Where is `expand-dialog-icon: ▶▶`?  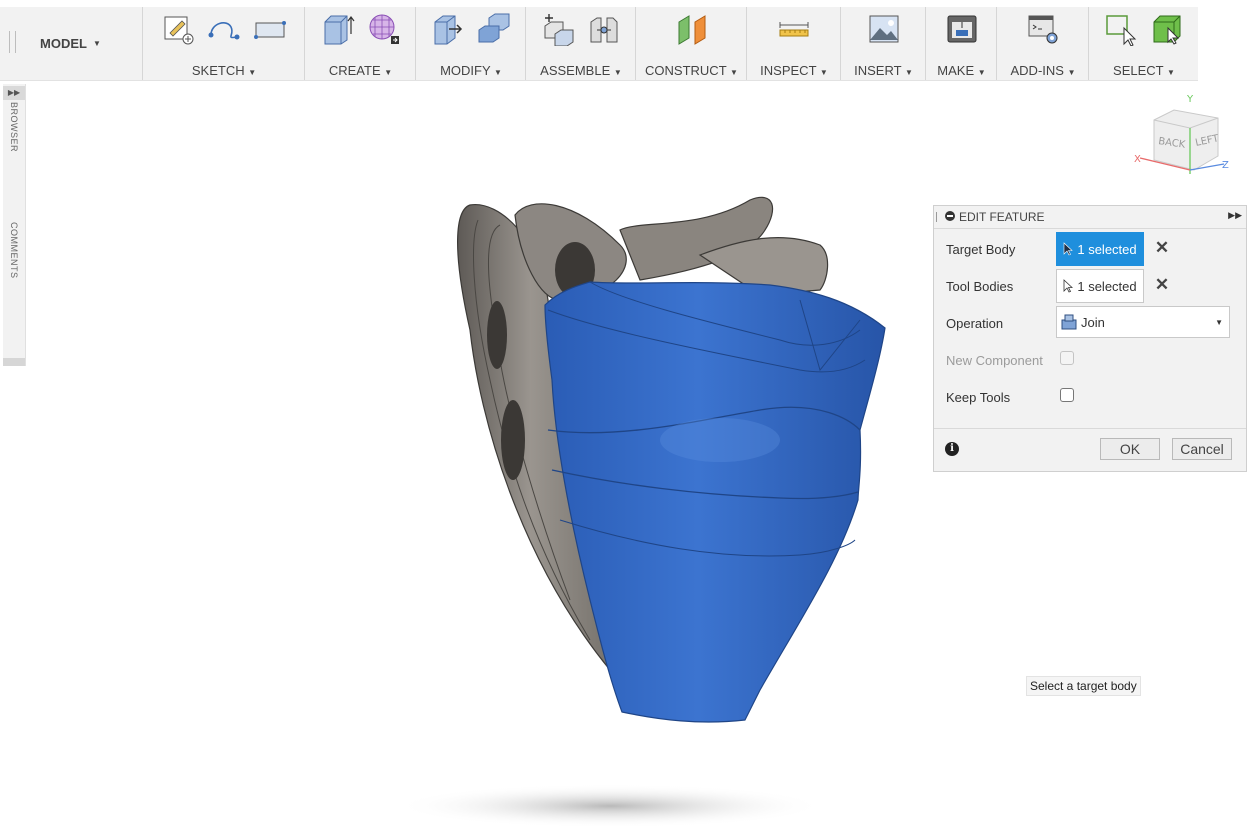
expand-dialog-icon: ▶▶ is located at coordinates (1235, 215).